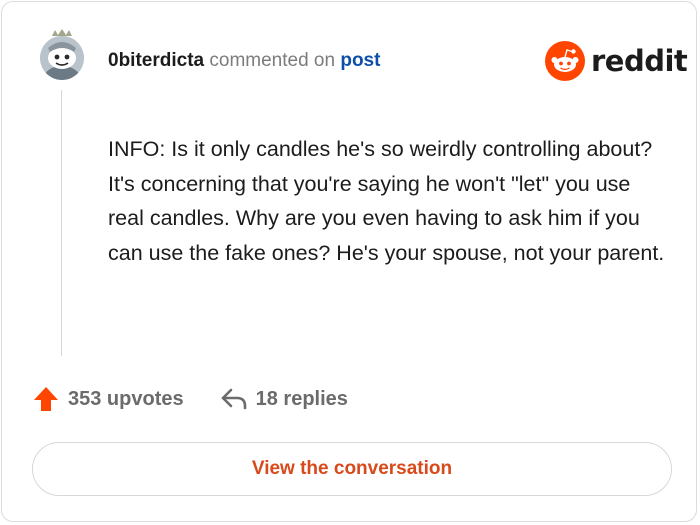  What do you see at coordinates (190, 399) in the screenshot?
I see `comment-actions: 353 upvotes 18 replies` at bounding box center [190, 399].